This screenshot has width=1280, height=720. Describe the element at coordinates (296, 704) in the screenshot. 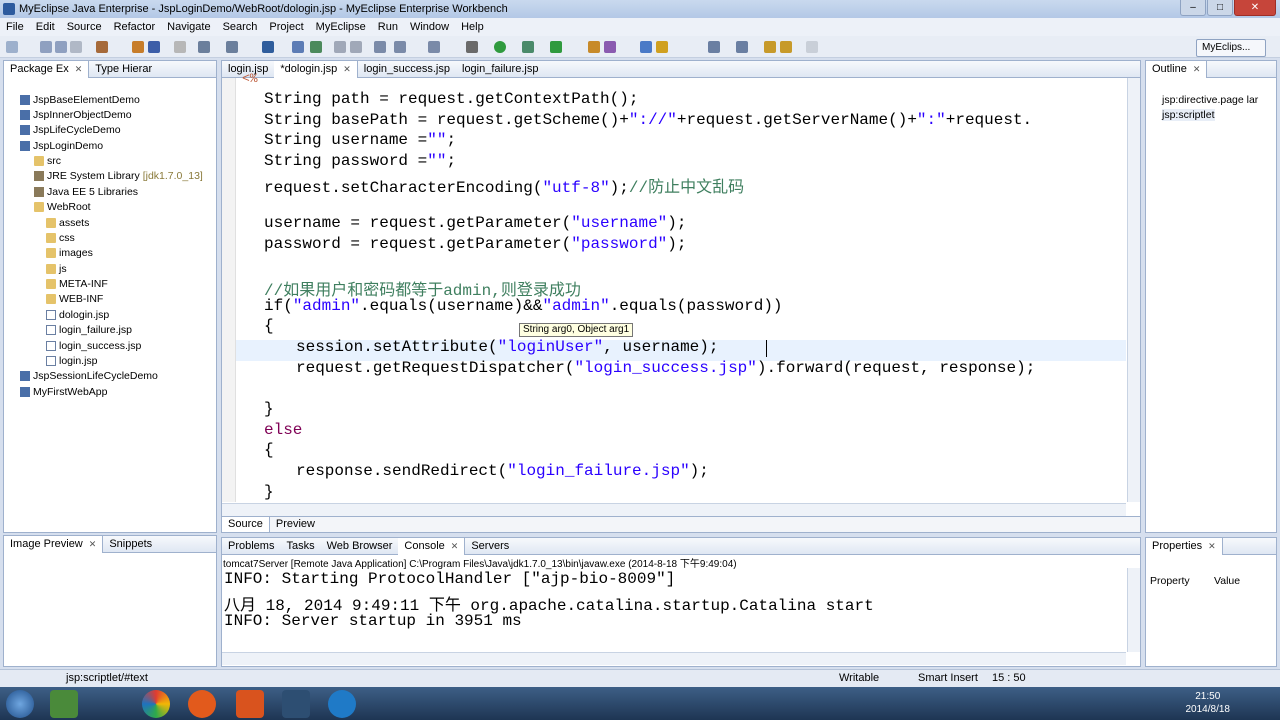

I see `myeclipse-taskbar-icon` at that location.